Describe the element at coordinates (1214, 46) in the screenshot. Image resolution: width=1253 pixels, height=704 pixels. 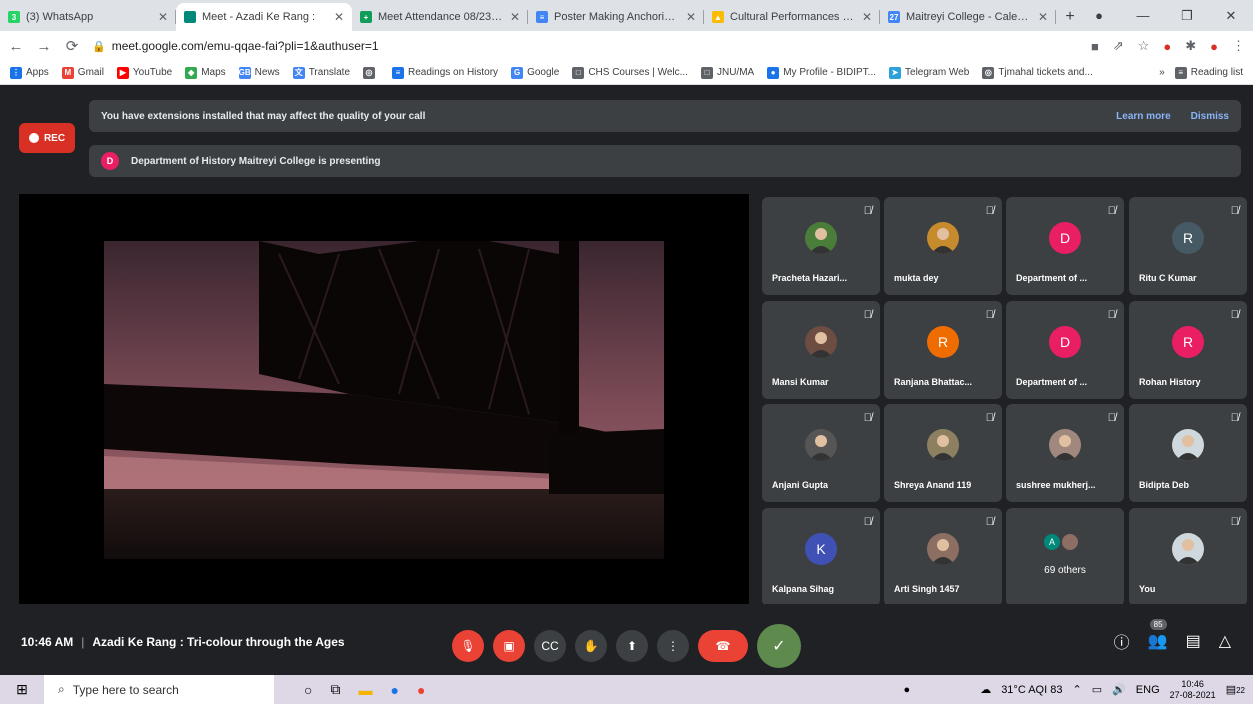
I see `profile-avatar: ●` at that location.